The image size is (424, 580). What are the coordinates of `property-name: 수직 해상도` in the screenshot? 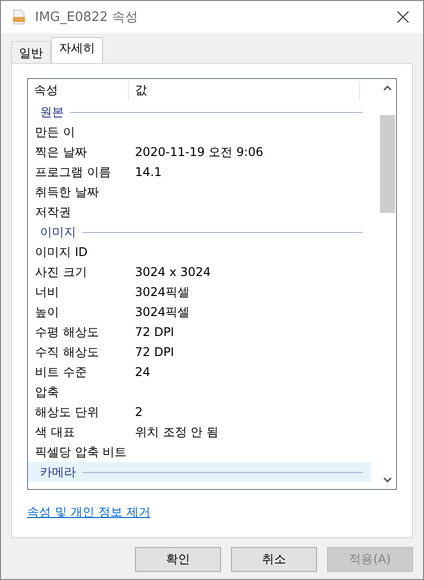 It's located at (67, 352).